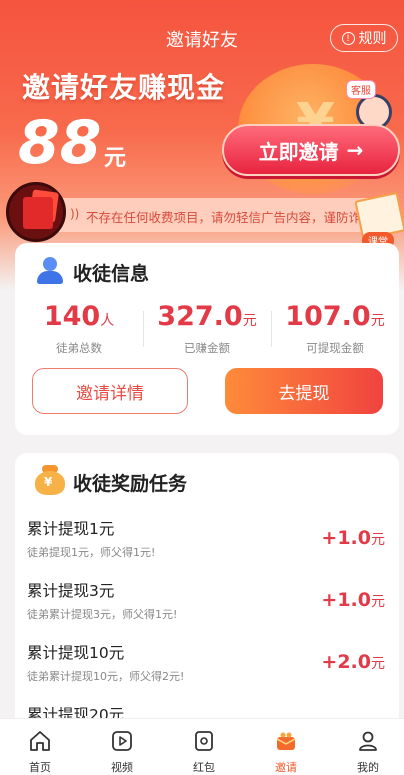 The image size is (404, 775). I want to click on notice-text: 不存在任何收费项目，请勿轻信广告内容，谨防诈, so click(224, 217).